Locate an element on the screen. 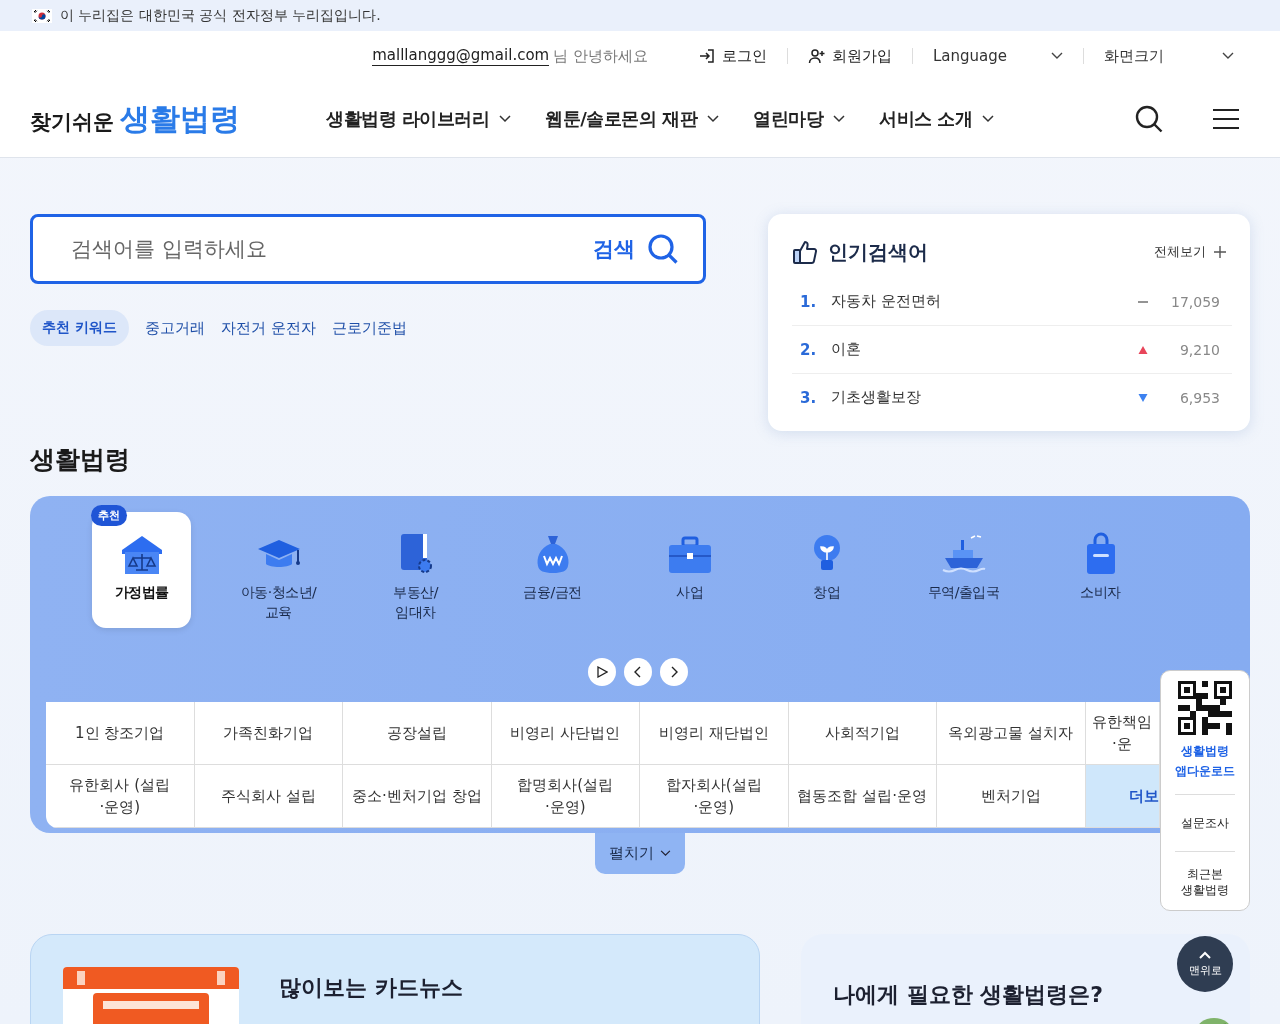 This screenshot has width=1280, height=1024. search-count: 6,953 is located at coordinates (1199, 397).